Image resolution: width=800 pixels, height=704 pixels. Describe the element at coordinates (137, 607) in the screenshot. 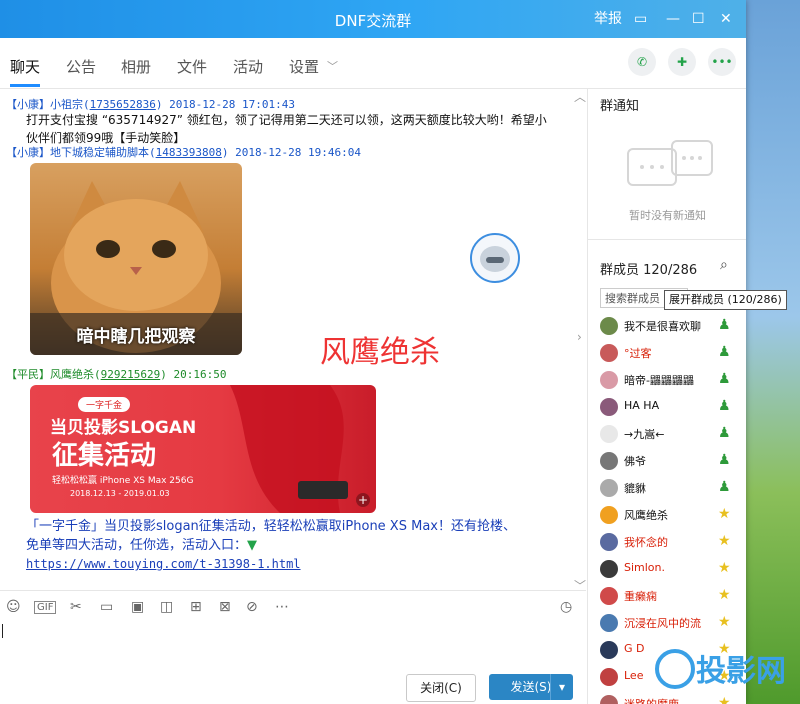

I see `image-icon: ▣` at that location.